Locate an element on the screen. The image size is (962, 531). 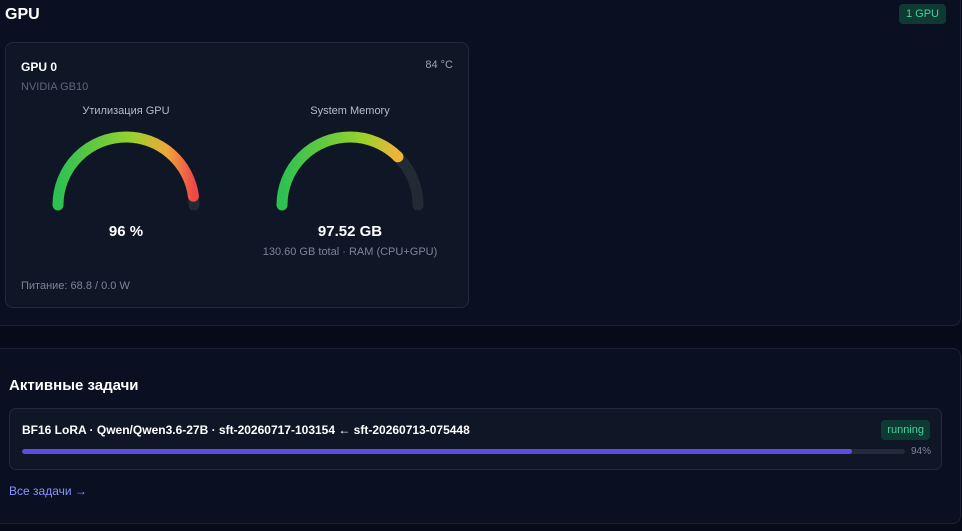
gpu-model: NVIDIA GB10 is located at coordinates (55, 87).